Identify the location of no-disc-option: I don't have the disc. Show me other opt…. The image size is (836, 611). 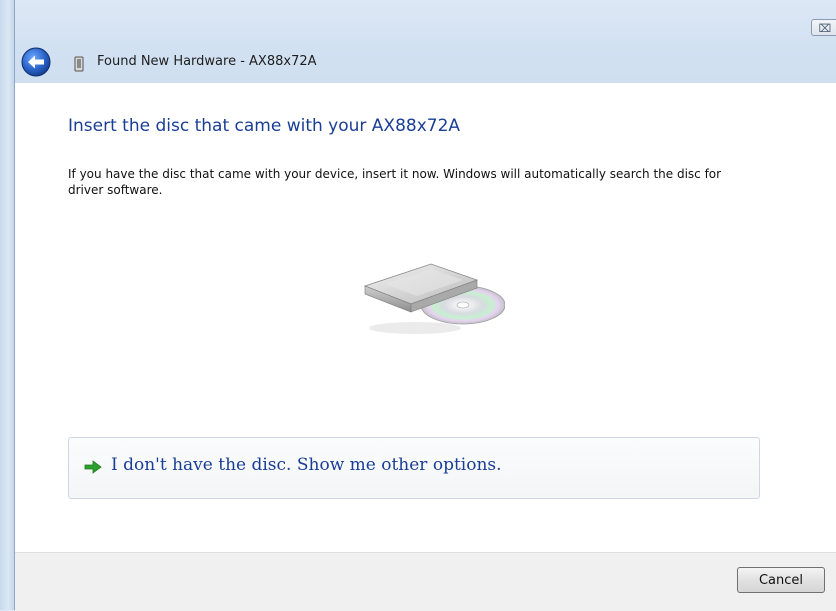
(414, 468).